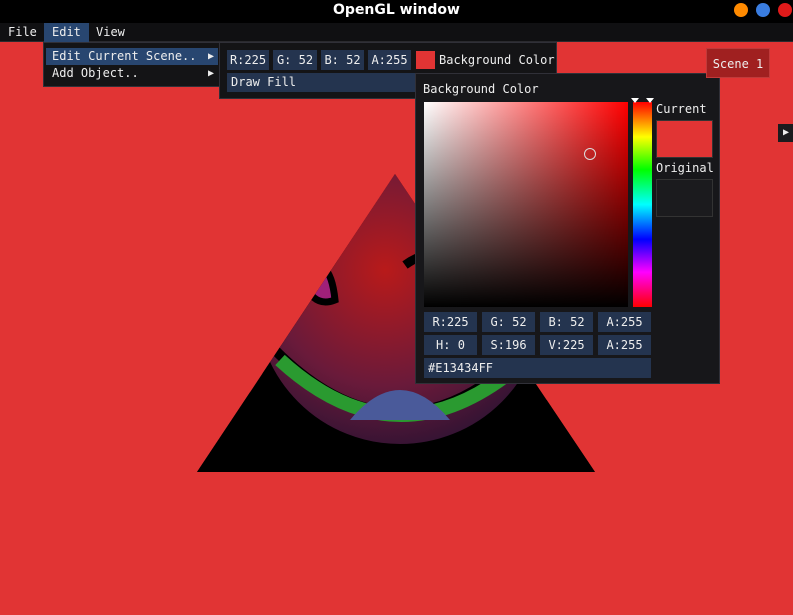  Describe the element at coordinates (389, 60) in the screenshot. I see `bg-alpha-field: A:255` at that location.